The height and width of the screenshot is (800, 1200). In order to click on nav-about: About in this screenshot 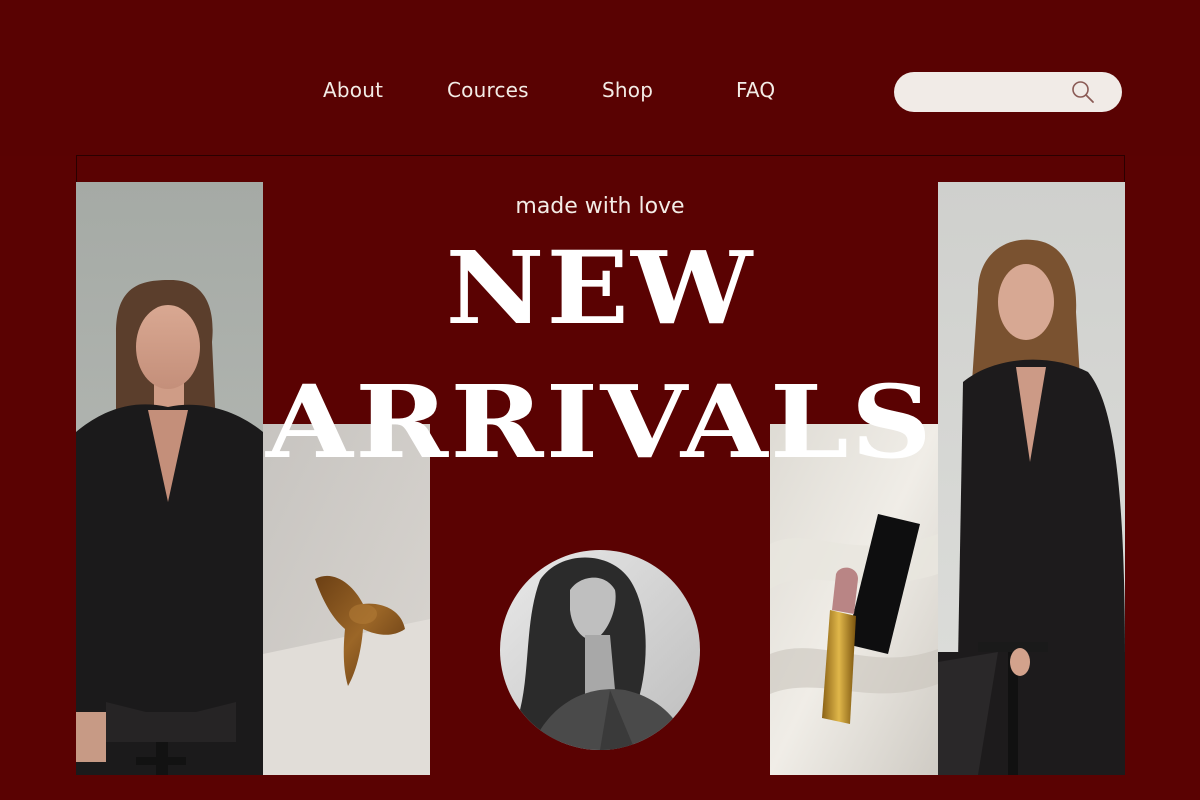, I will do `click(353, 90)`.